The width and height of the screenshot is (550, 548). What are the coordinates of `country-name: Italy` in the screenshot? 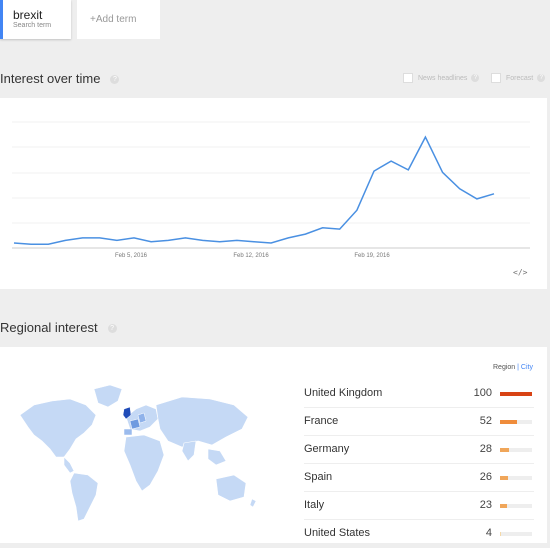 It's located at (314, 505).